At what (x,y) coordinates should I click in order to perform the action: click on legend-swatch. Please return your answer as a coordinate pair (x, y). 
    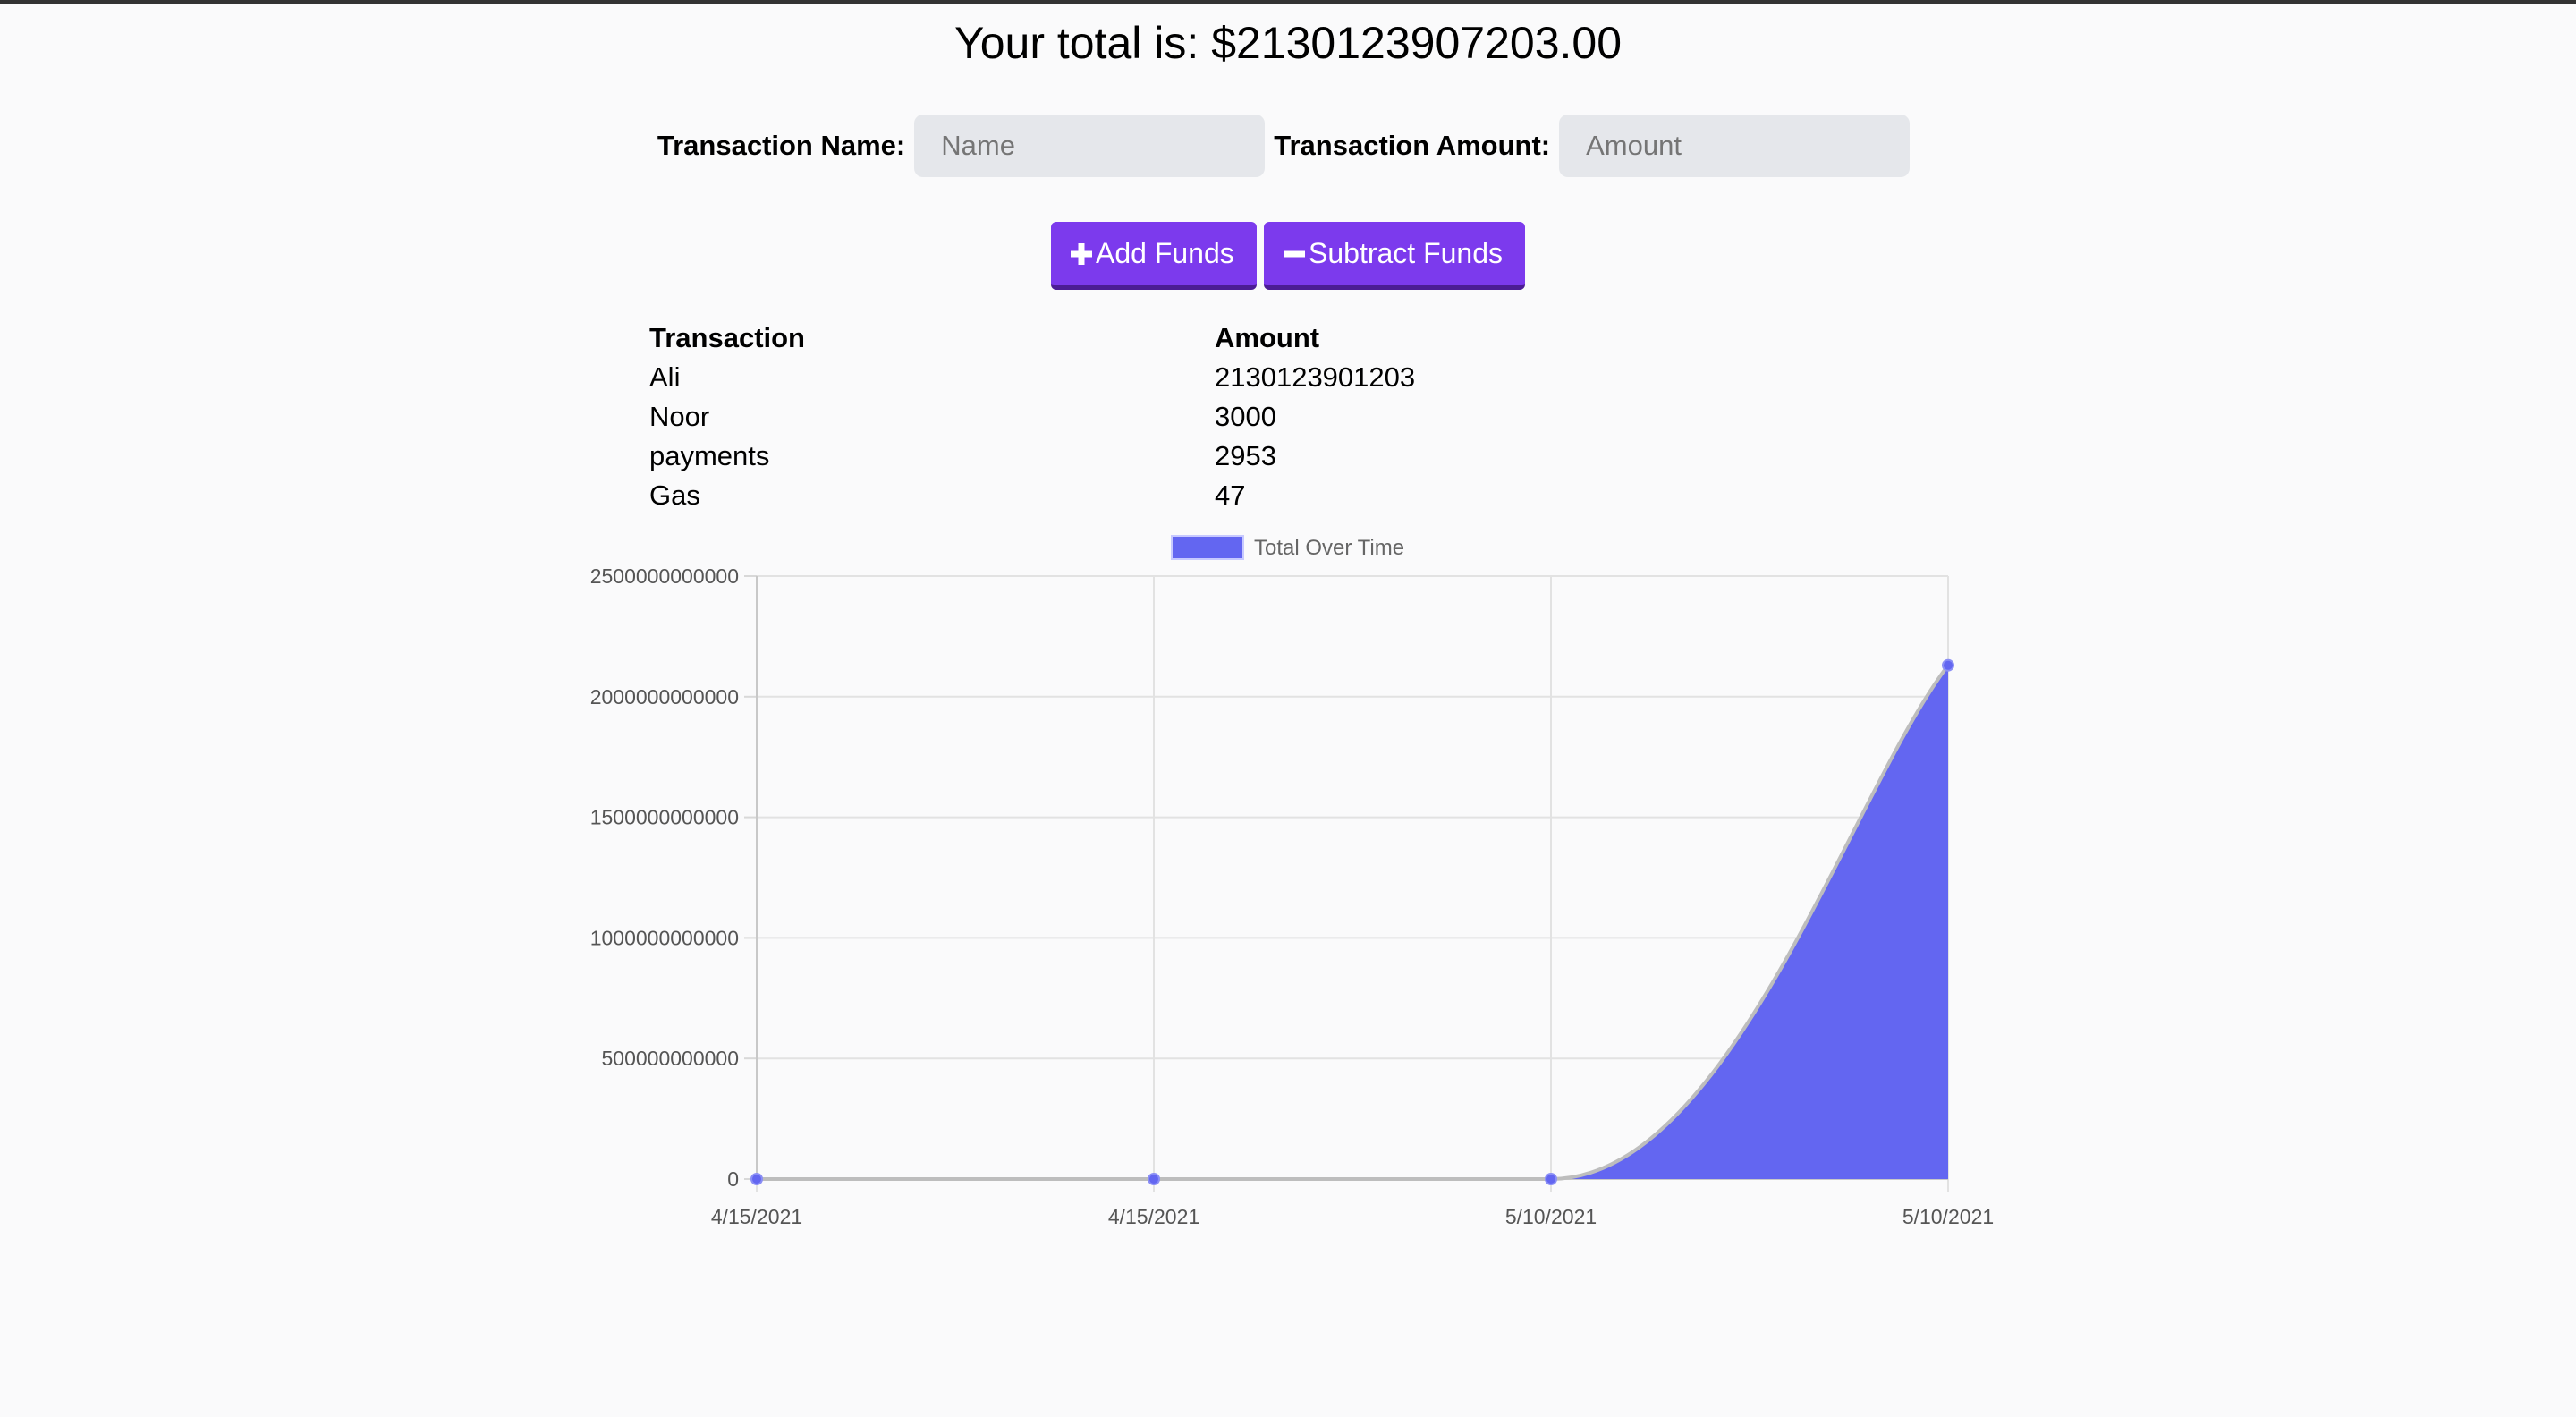
    Looking at the image, I should click on (1207, 548).